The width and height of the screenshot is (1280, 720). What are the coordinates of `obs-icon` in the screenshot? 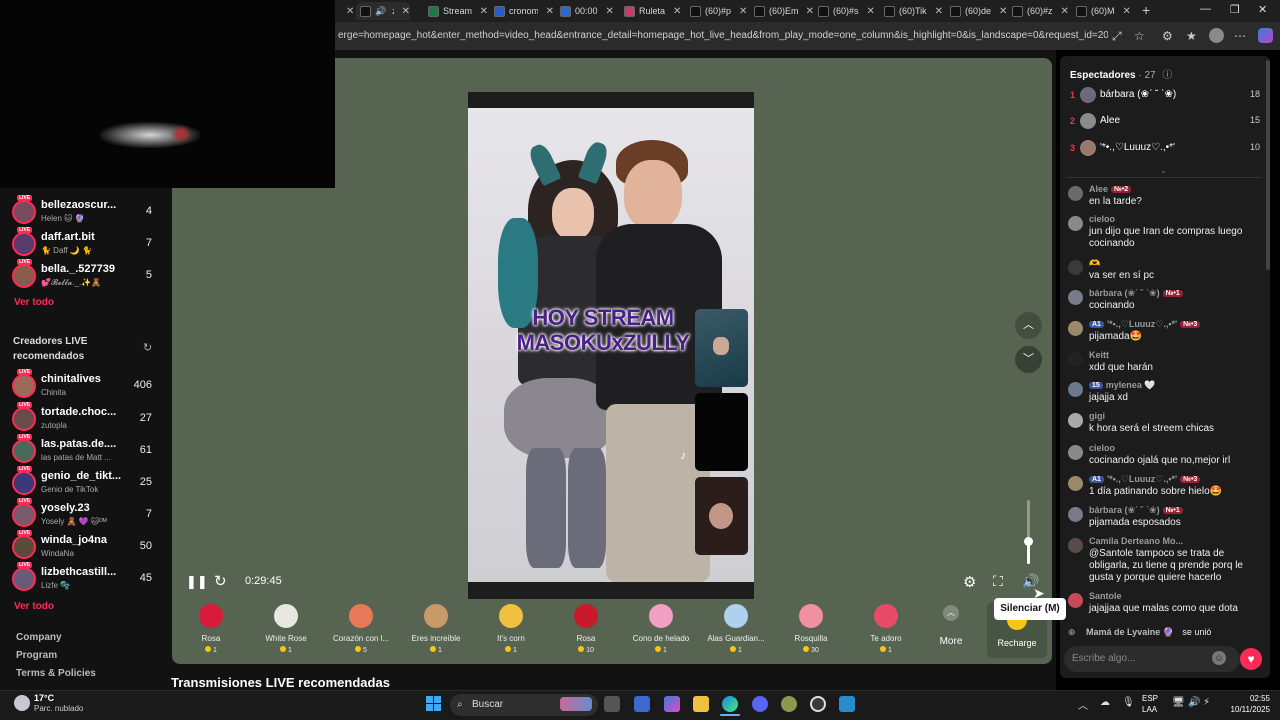 It's located at (818, 704).